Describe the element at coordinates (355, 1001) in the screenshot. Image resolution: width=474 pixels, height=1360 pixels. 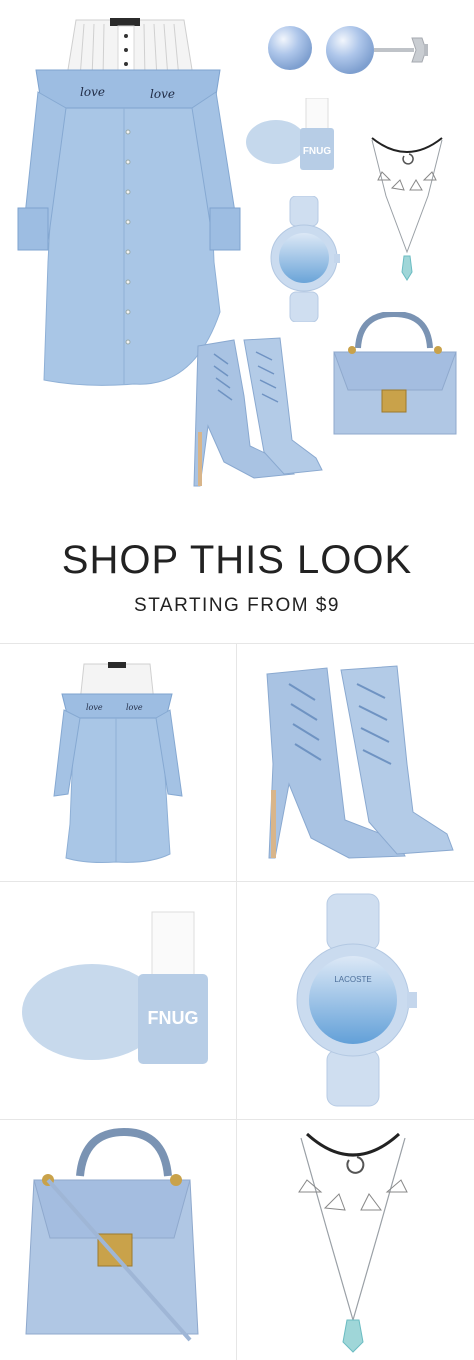
I see `product-tile-watch: LACOSTE` at that location.